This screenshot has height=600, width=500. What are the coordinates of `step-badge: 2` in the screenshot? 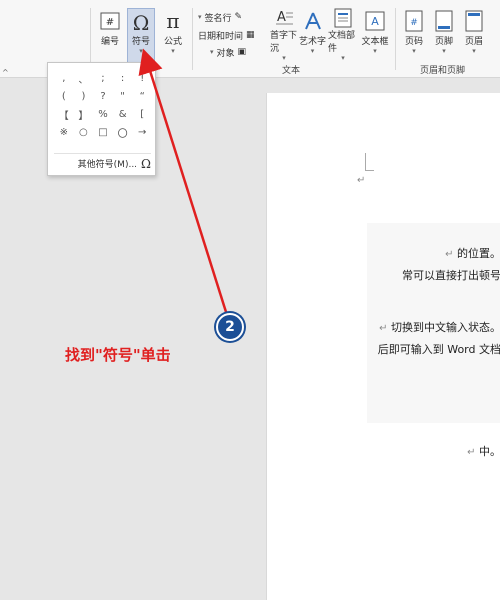 It's located at (230, 327).